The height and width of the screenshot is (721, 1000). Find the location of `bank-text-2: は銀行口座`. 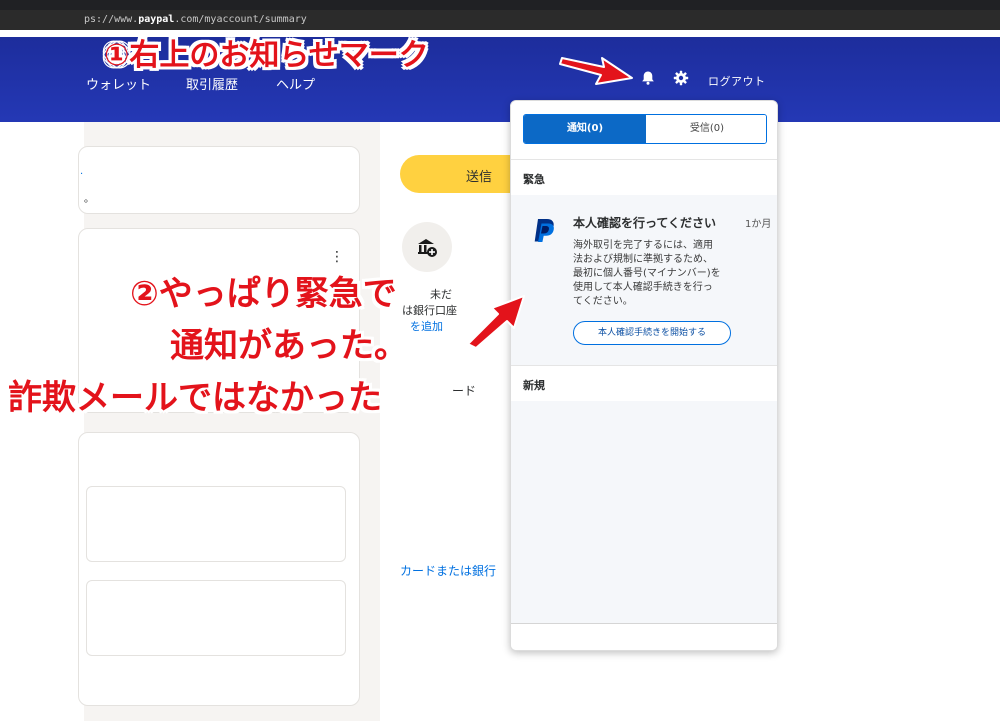

bank-text-2: は銀行口座 is located at coordinates (429, 310).